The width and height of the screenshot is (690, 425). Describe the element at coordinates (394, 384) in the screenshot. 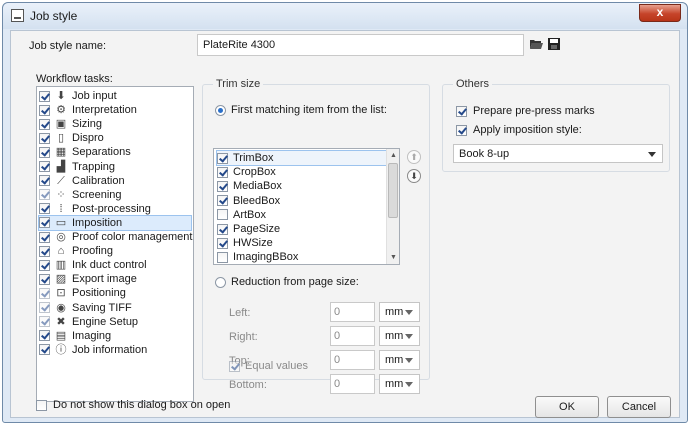

I see `unit-value: mm` at that location.